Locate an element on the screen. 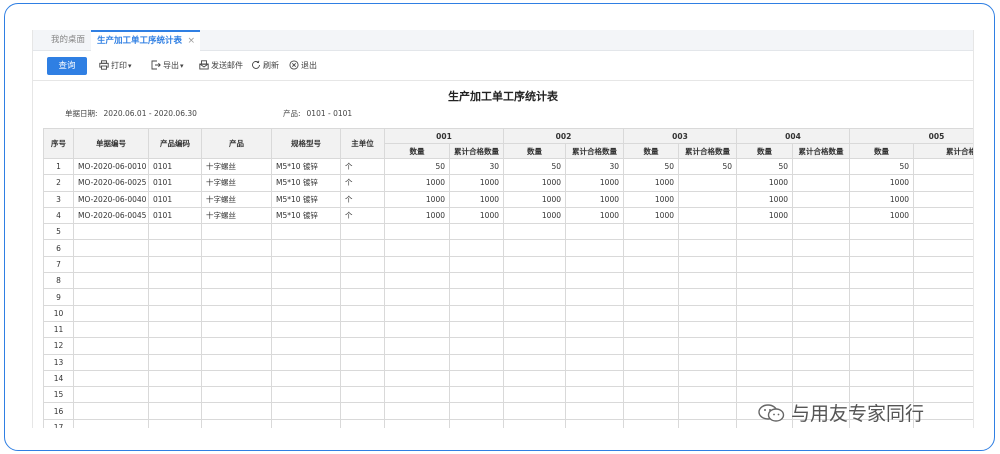 Image resolution: width=1000 pixels, height=454 pixels. exit-button: 退出 is located at coordinates (303, 66).